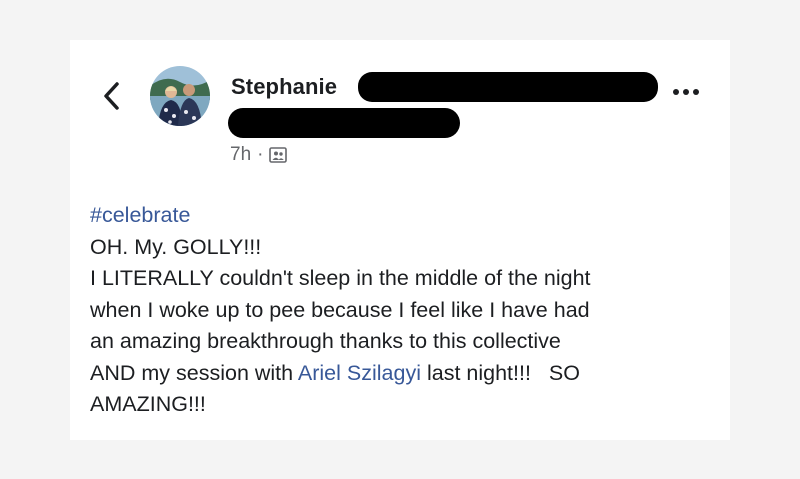 The height and width of the screenshot is (479, 800). I want to click on mention-link: Ariel Szilagyi, so click(359, 373).